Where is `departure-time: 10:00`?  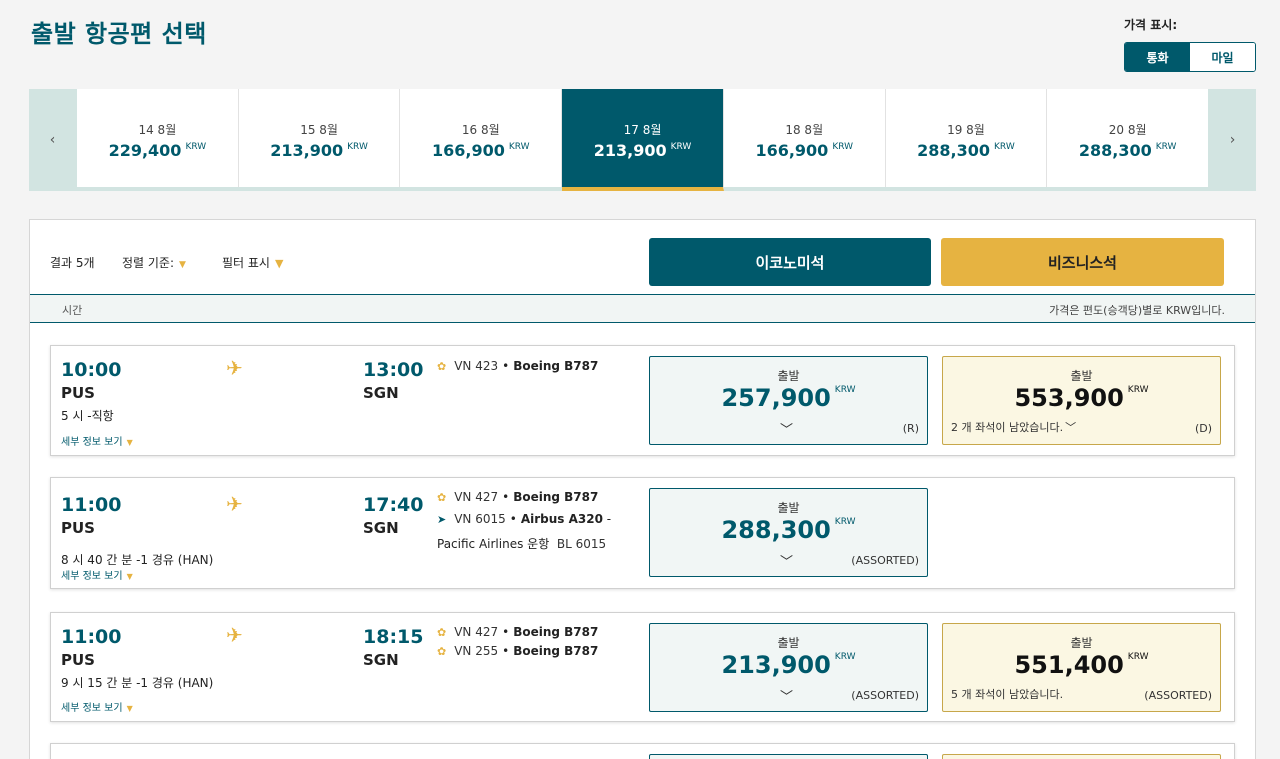
departure-time: 10:00 is located at coordinates (91, 370).